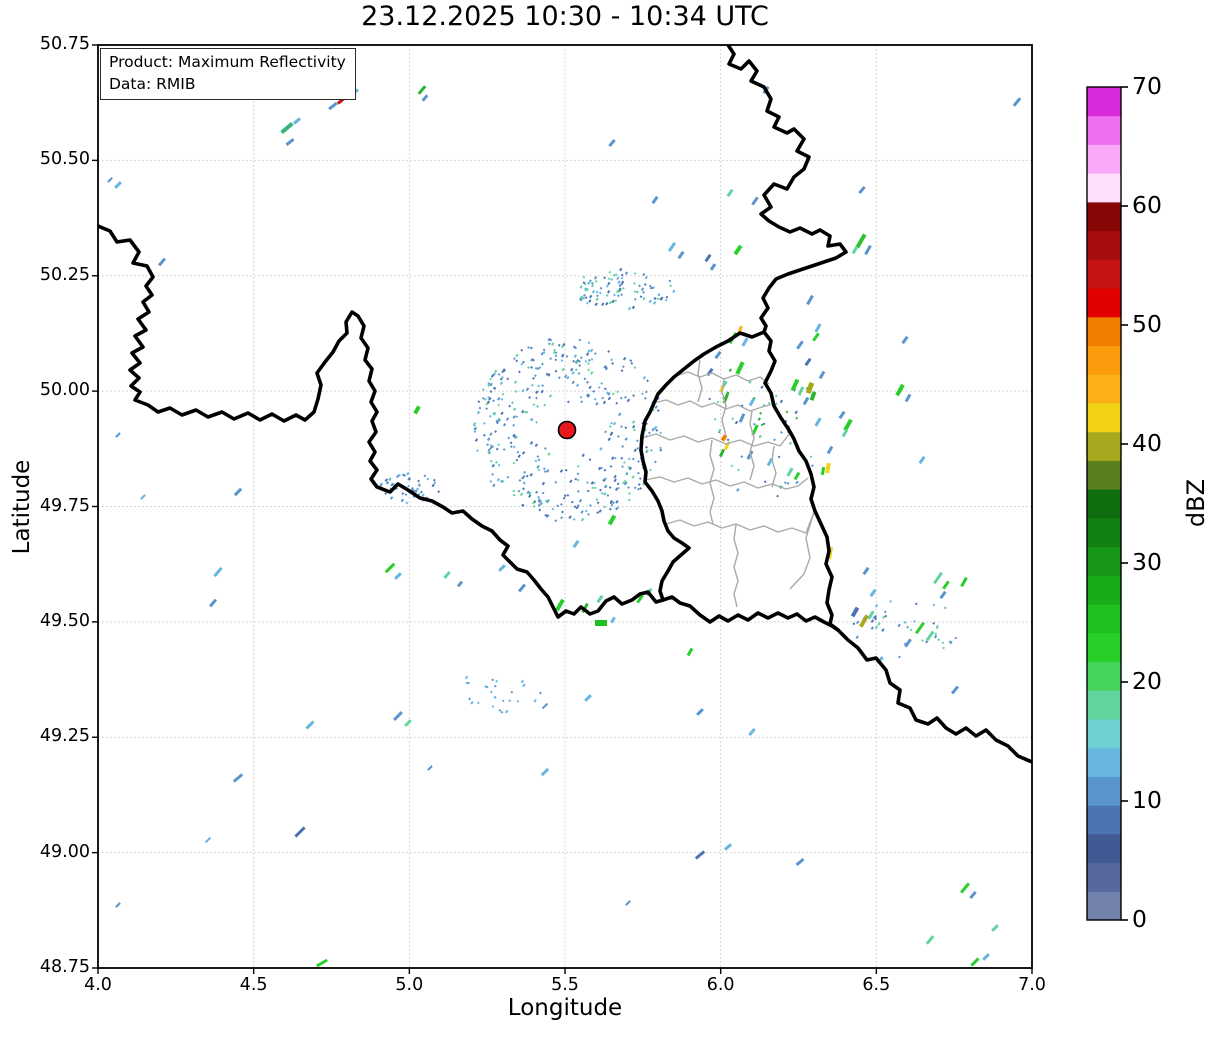  Describe the element at coordinates (64, 736) in the screenshot. I see `y-tick-label: 49.25` at that location.